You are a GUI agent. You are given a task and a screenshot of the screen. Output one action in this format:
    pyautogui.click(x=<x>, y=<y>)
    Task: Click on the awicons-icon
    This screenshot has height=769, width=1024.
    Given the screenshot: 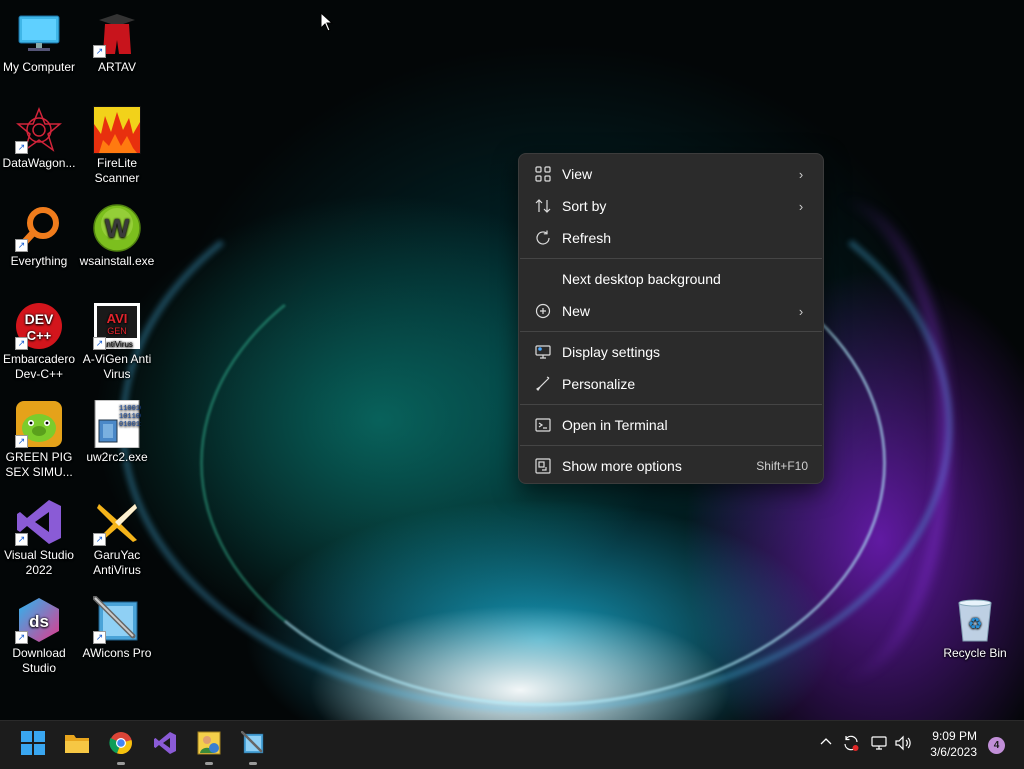 What is the action you would take?
    pyautogui.click(x=252, y=745)
    